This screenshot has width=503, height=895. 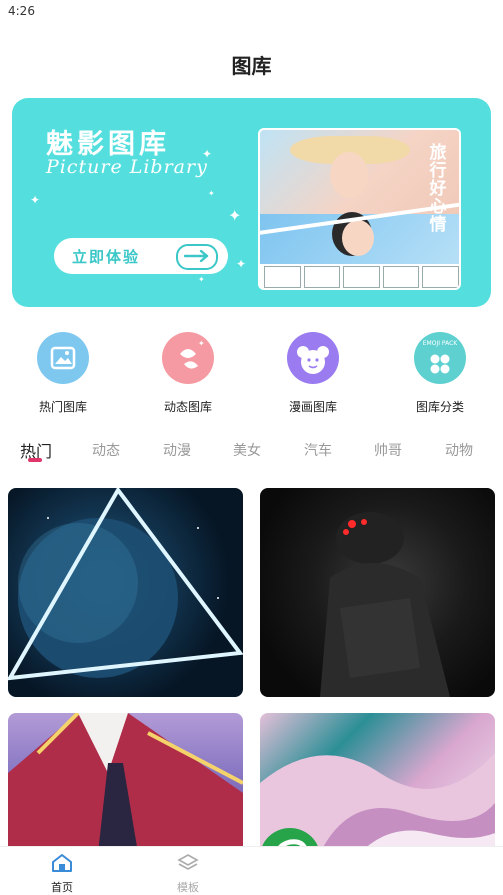 I want to click on try-now-label: 立即体验, so click(x=106, y=257).